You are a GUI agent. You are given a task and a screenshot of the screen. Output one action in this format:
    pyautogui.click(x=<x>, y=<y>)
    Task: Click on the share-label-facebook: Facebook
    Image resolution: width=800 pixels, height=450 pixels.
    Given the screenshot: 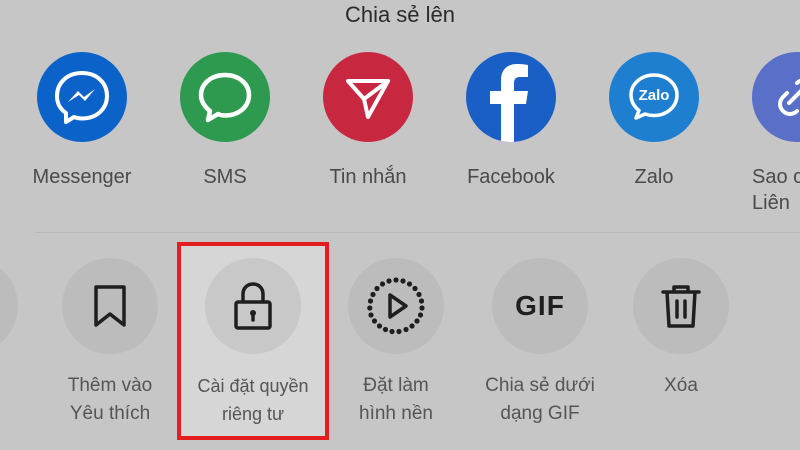 What is the action you would take?
    pyautogui.click(x=511, y=177)
    